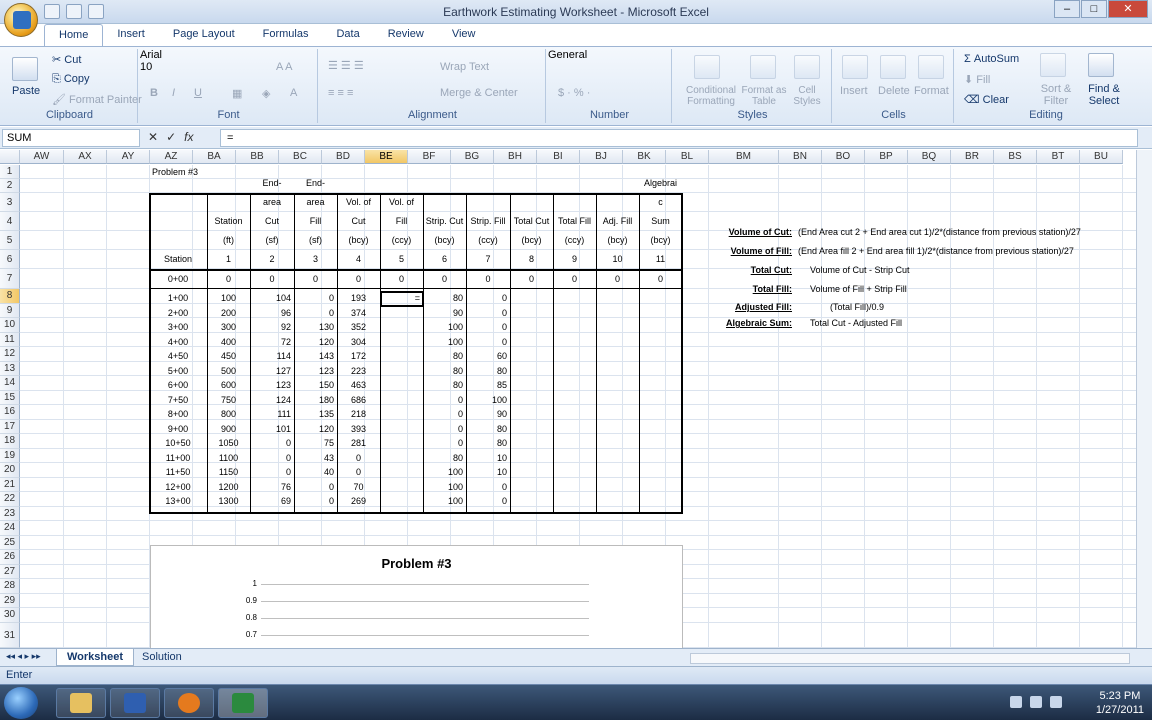 The height and width of the screenshot is (720, 1152). What do you see at coordinates (10, 441) in the screenshot?
I see `row-header: 18` at bounding box center [10, 441].